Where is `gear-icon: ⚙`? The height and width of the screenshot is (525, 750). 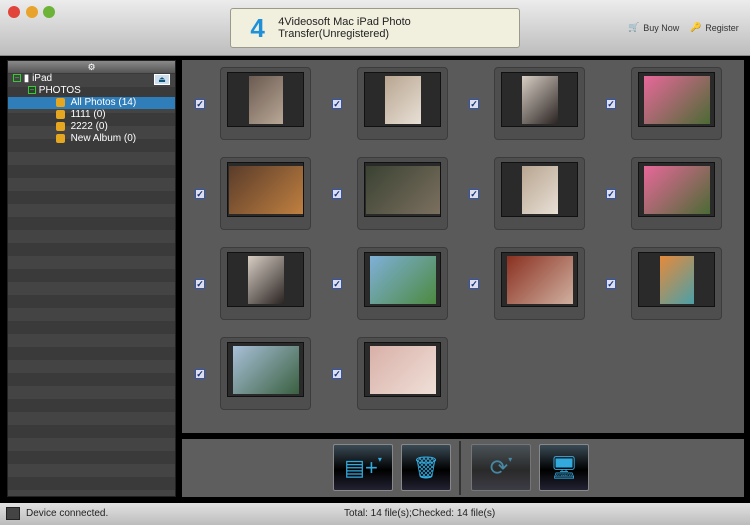
gear-icon: ⚙ is located at coordinates (91, 67).